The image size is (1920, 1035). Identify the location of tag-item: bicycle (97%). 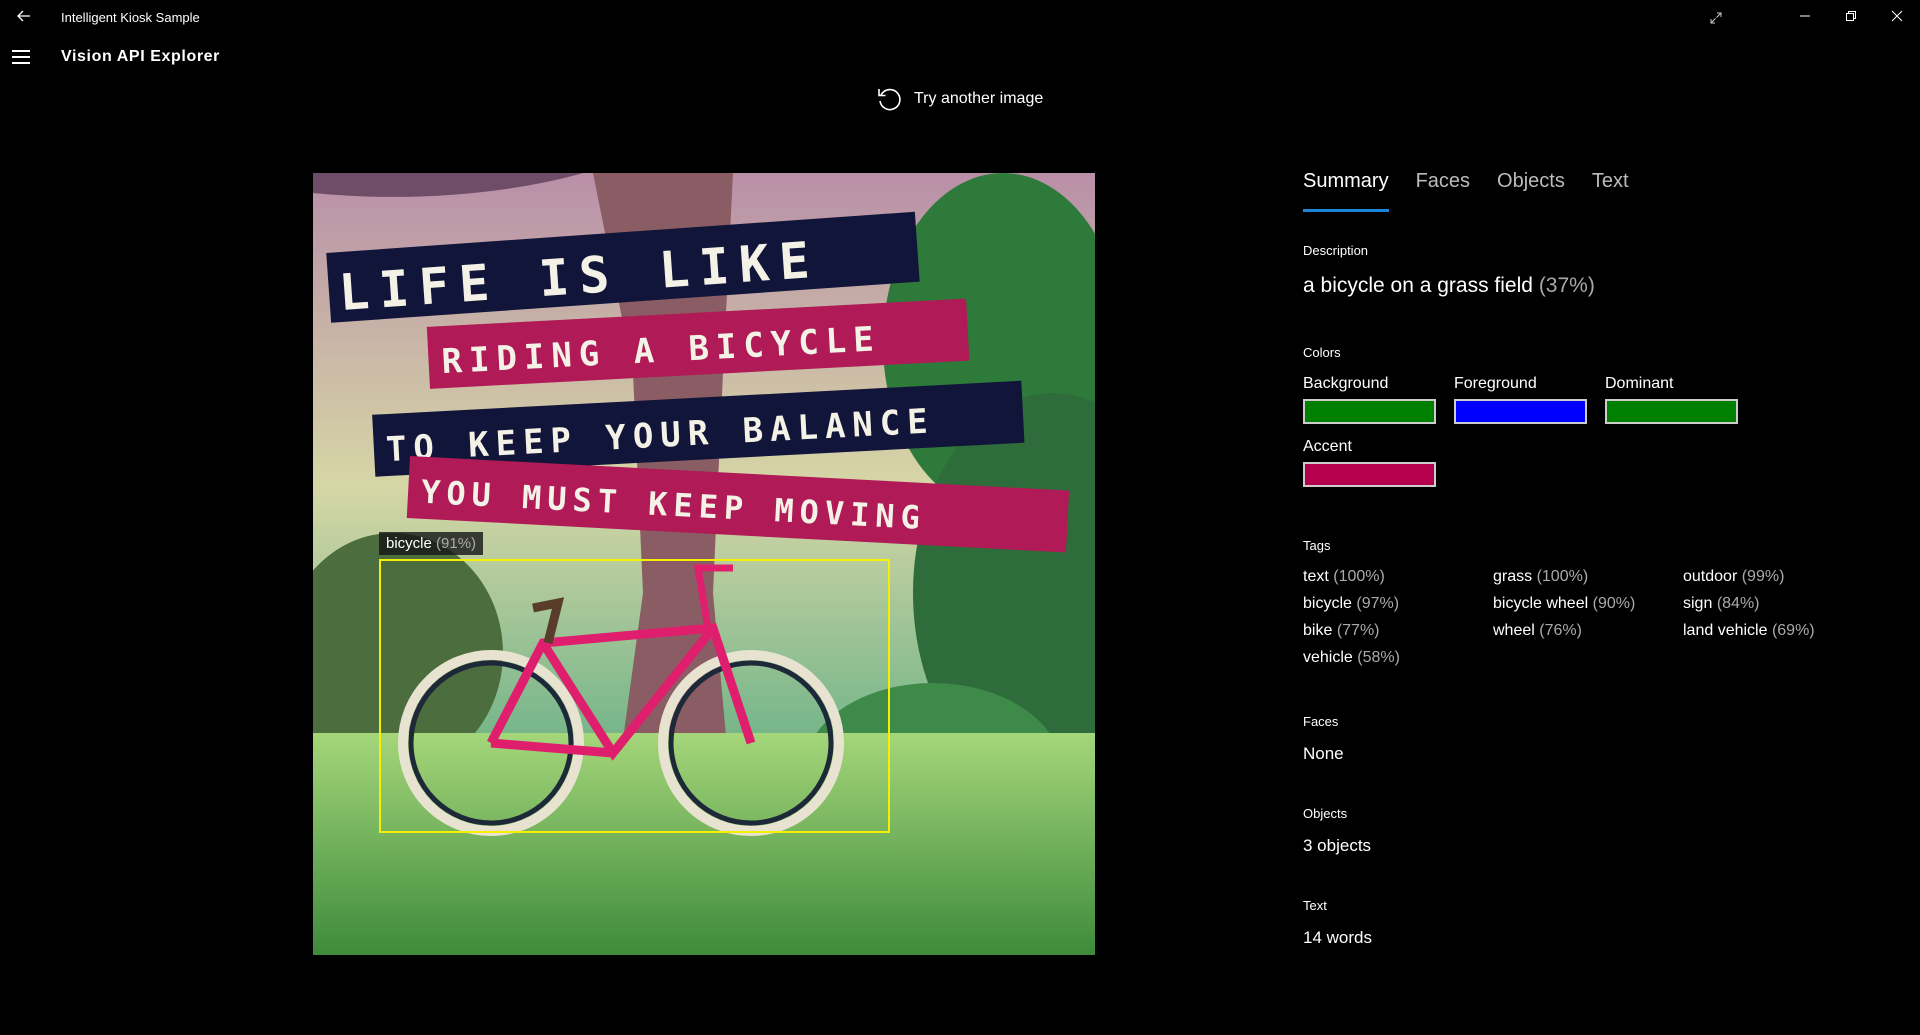
(1351, 603).